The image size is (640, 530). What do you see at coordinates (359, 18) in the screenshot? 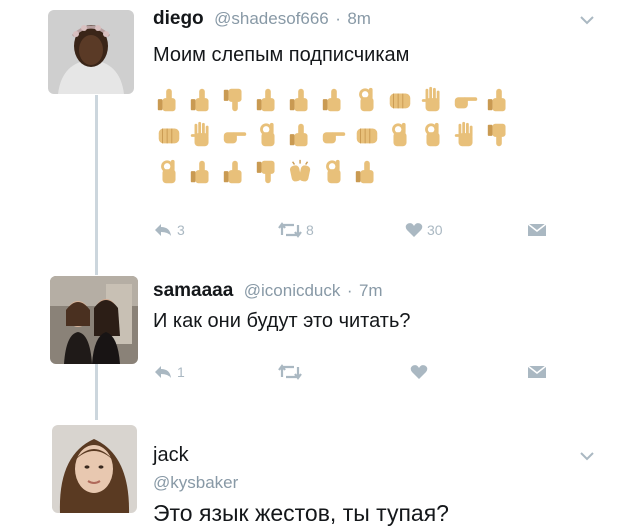
I see `tweet-time: 8m` at bounding box center [359, 18].